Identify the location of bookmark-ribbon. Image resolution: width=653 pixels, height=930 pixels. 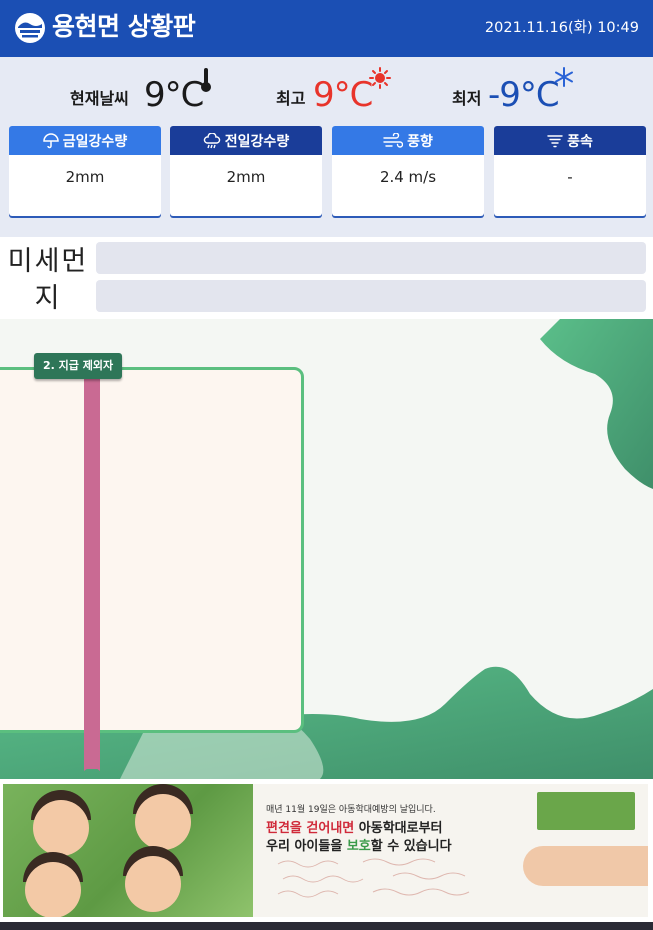
(92, 574).